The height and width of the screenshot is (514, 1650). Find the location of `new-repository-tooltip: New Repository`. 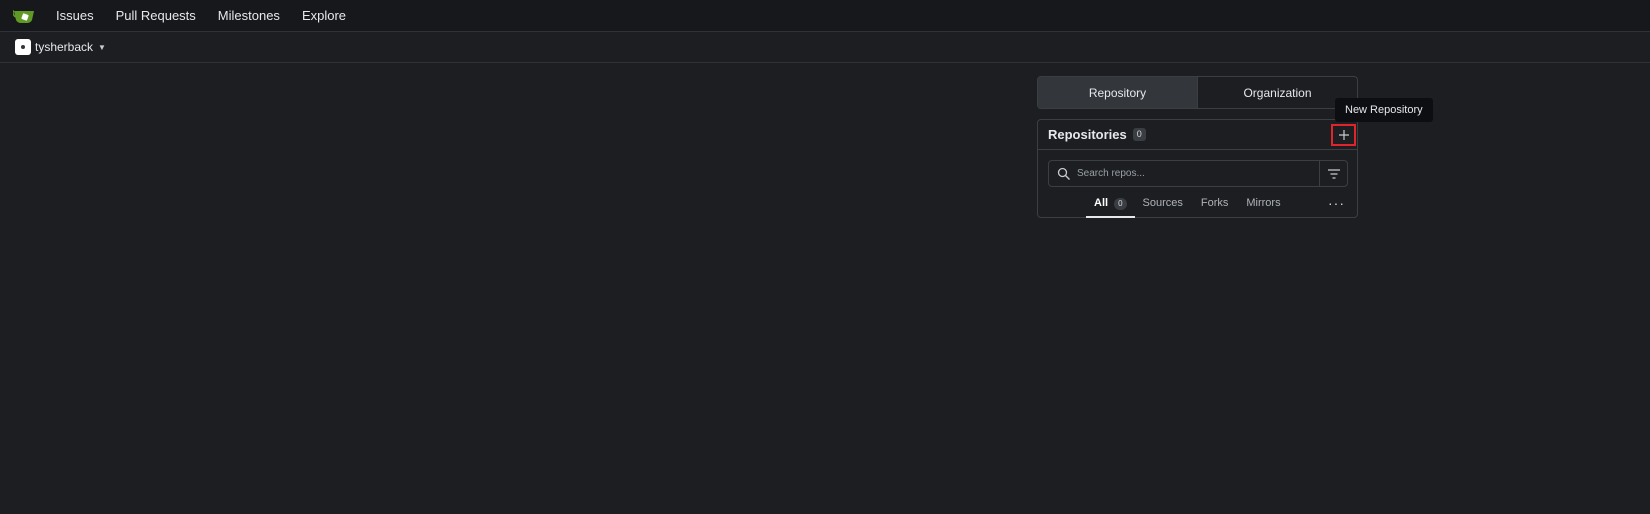

new-repository-tooltip: New Repository is located at coordinates (1384, 110).